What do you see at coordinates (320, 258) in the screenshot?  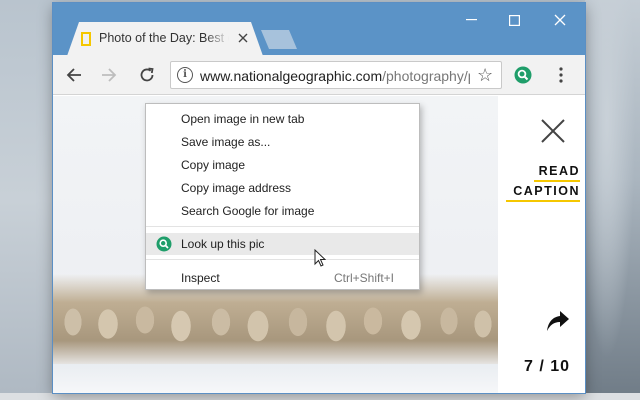 I see `mouse-cursor-icon` at bounding box center [320, 258].